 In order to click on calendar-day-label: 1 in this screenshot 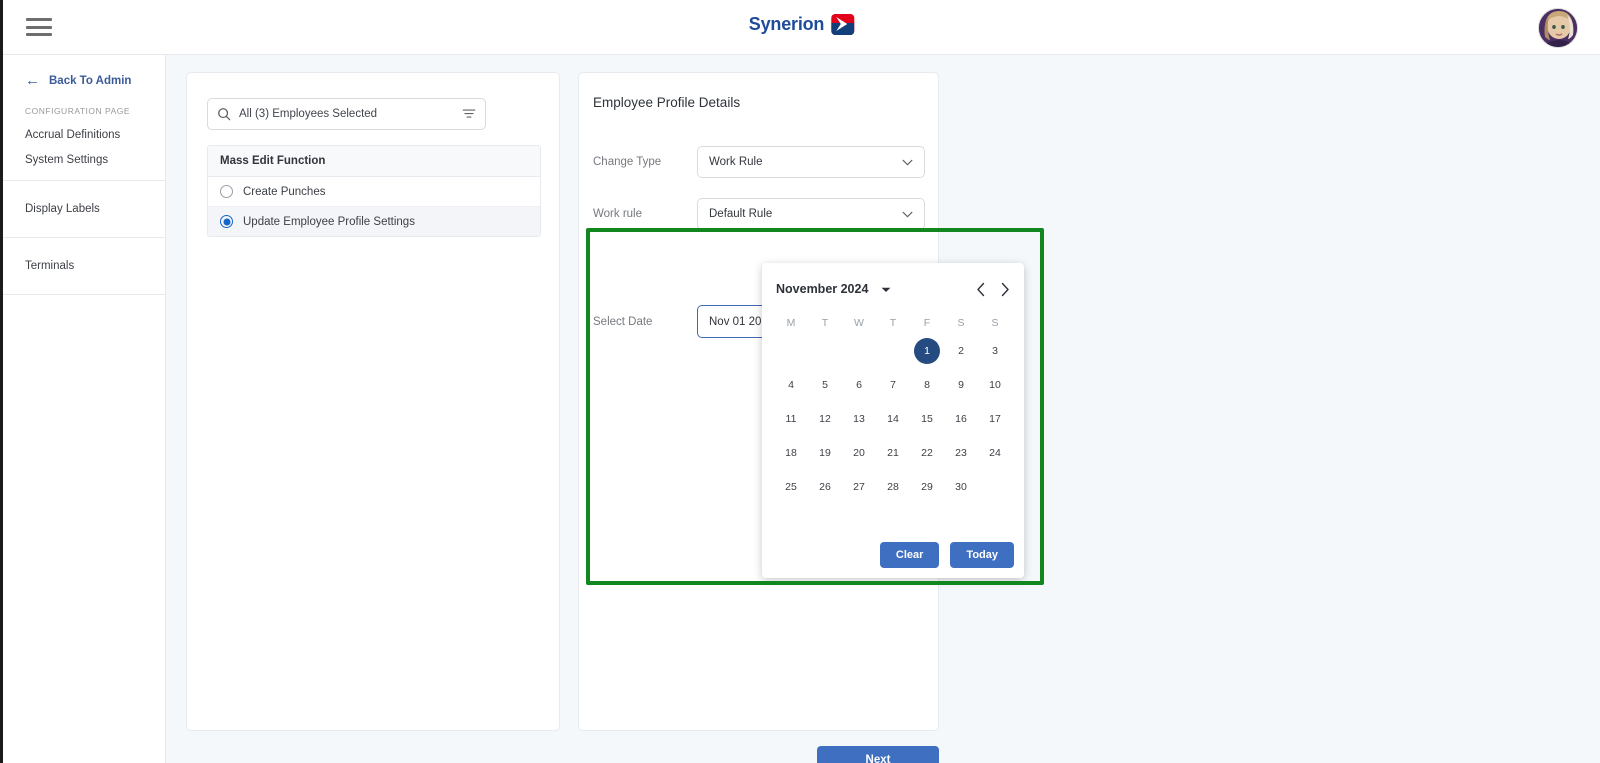, I will do `click(927, 351)`.